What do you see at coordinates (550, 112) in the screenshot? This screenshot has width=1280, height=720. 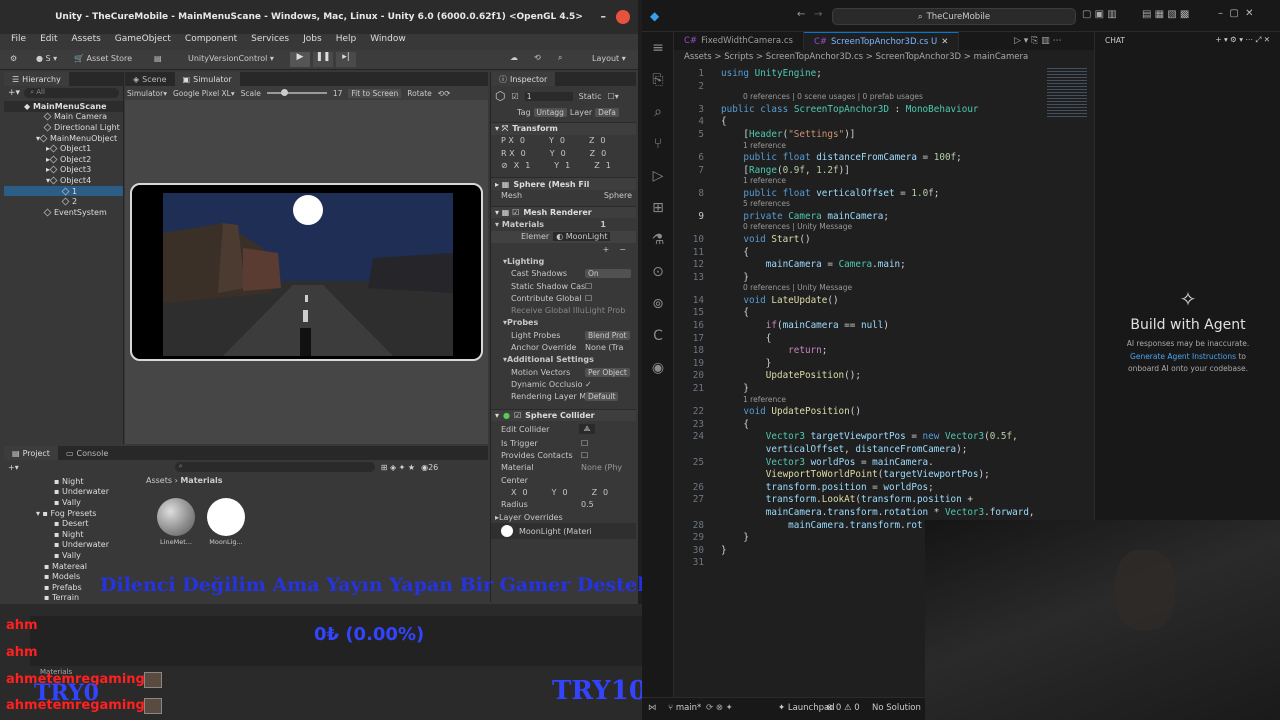 I see `tag-dropdown: Untagg` at bounding box center [550, 112].